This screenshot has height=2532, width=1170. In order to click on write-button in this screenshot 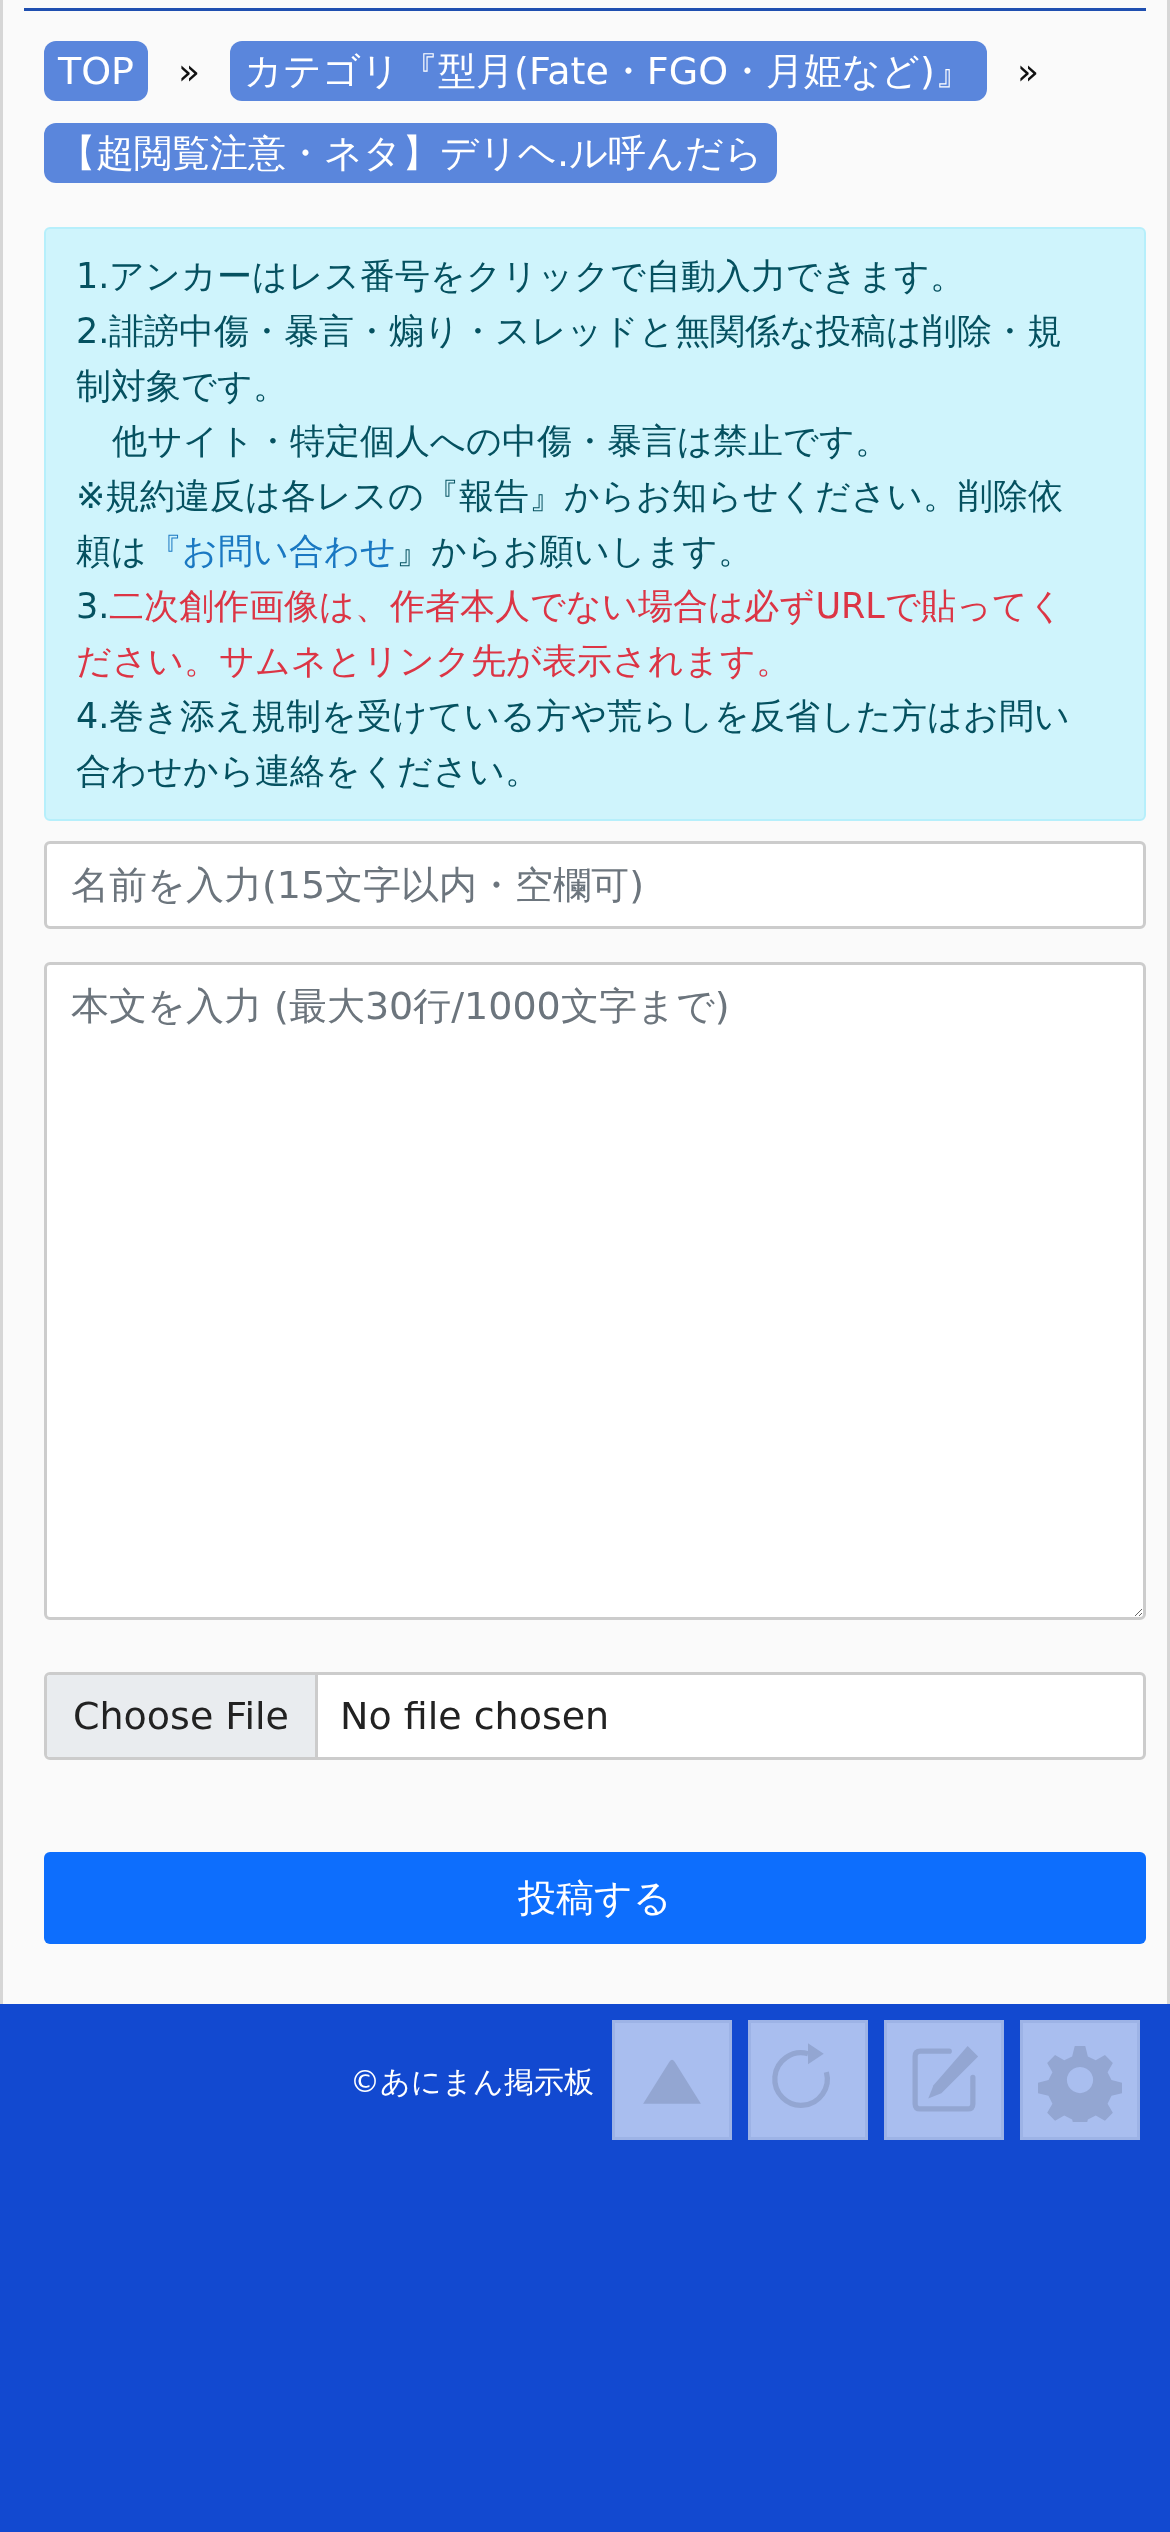, I will do `click(944, 2080)`.